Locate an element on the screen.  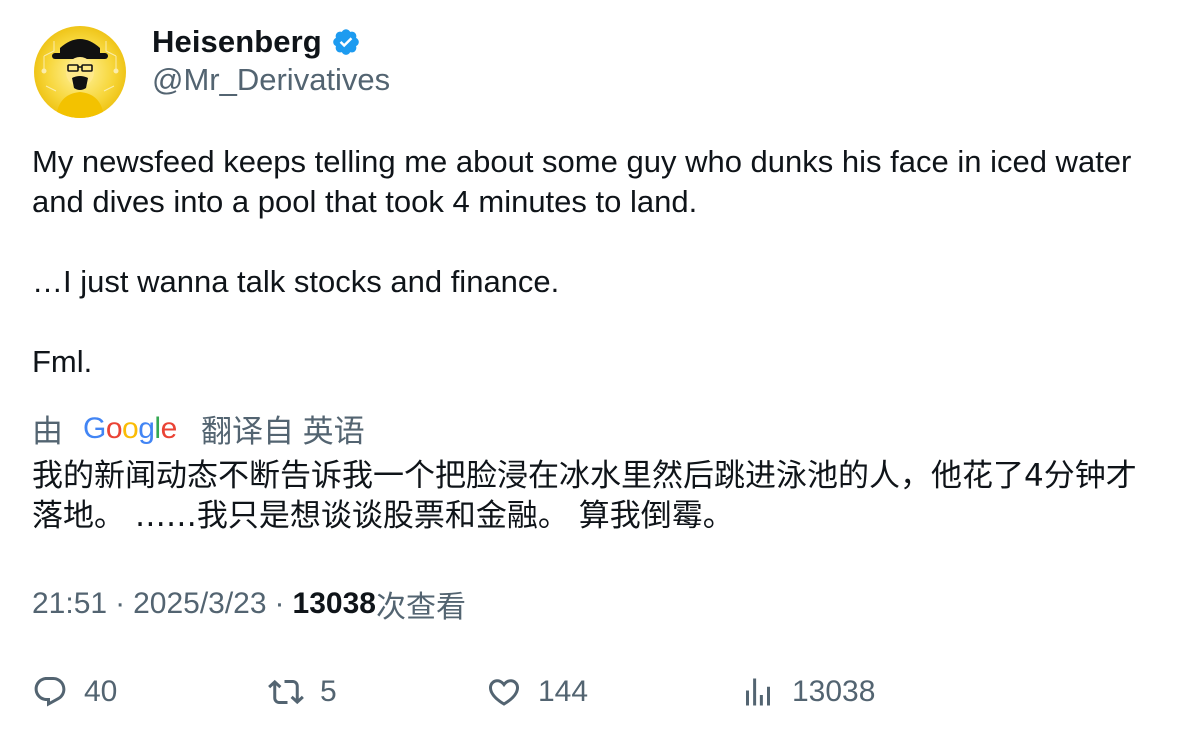
tweet-date: 2025/3/23 is located at coordinates (199, 604).